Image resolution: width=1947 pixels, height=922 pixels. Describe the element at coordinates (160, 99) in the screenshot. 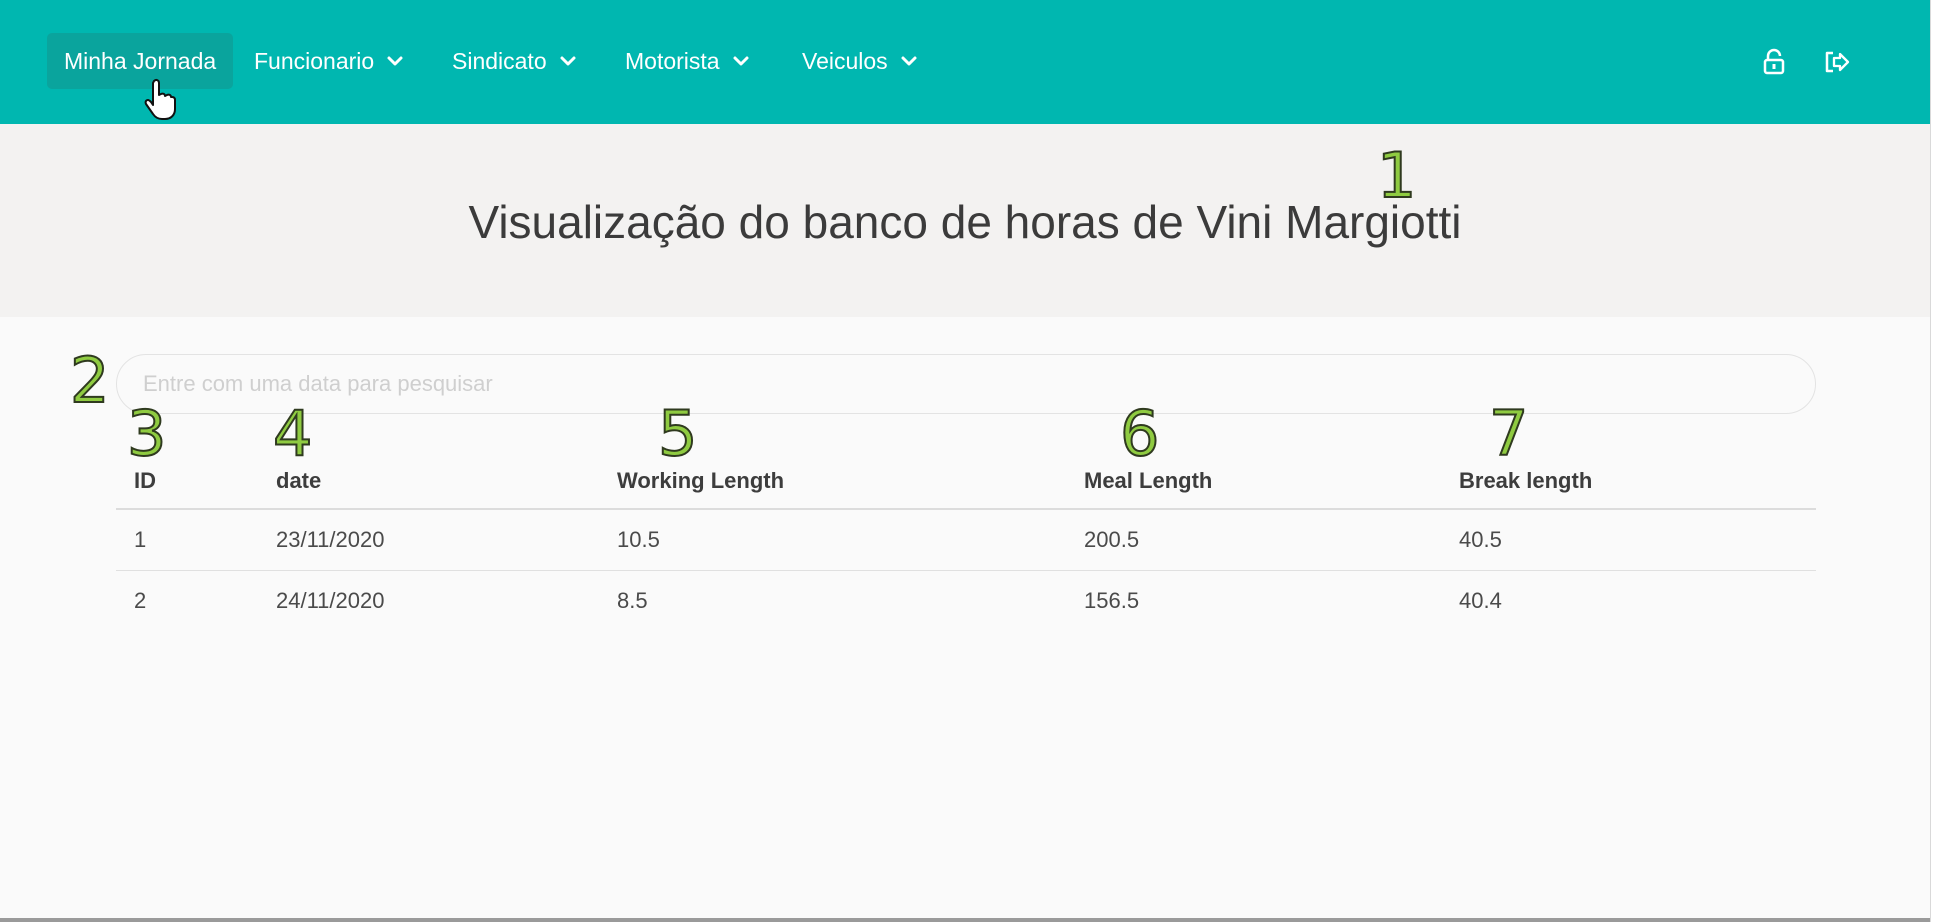

I see `hand-pointer-cursor-icon` at that location.